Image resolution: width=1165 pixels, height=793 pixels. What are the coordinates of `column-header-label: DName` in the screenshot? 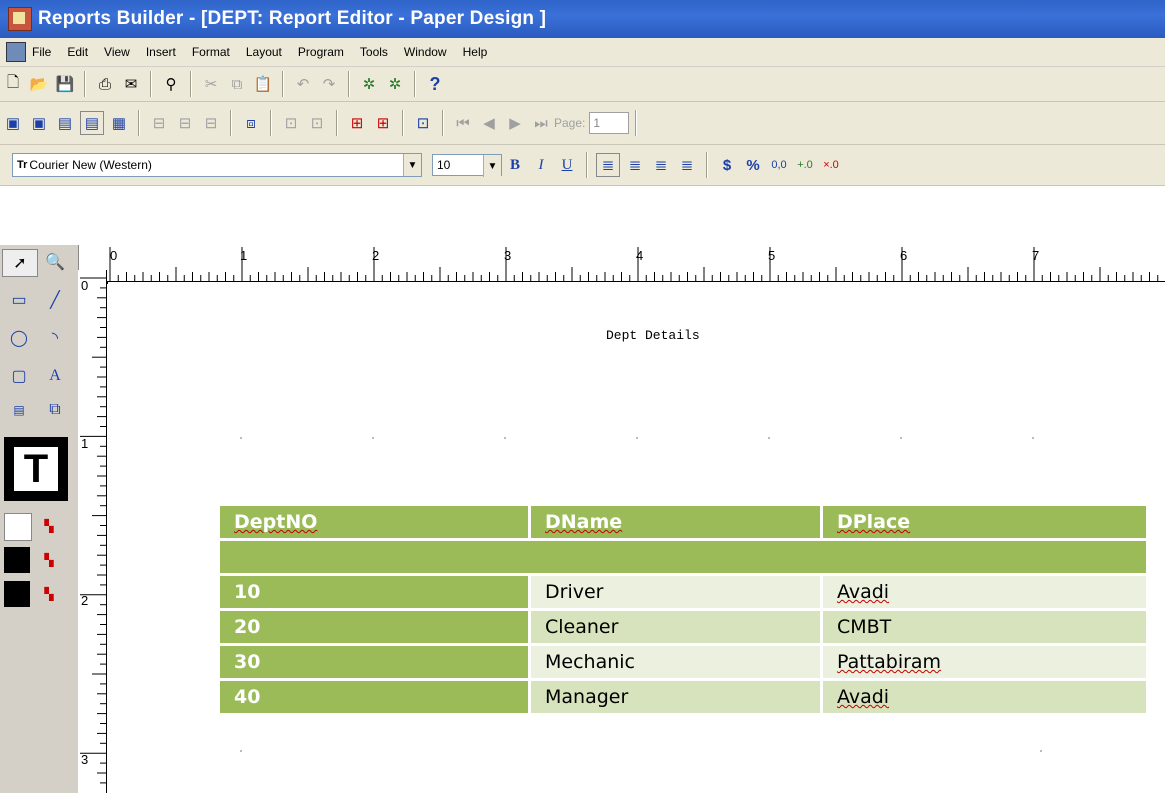 It's located at (584, 522).